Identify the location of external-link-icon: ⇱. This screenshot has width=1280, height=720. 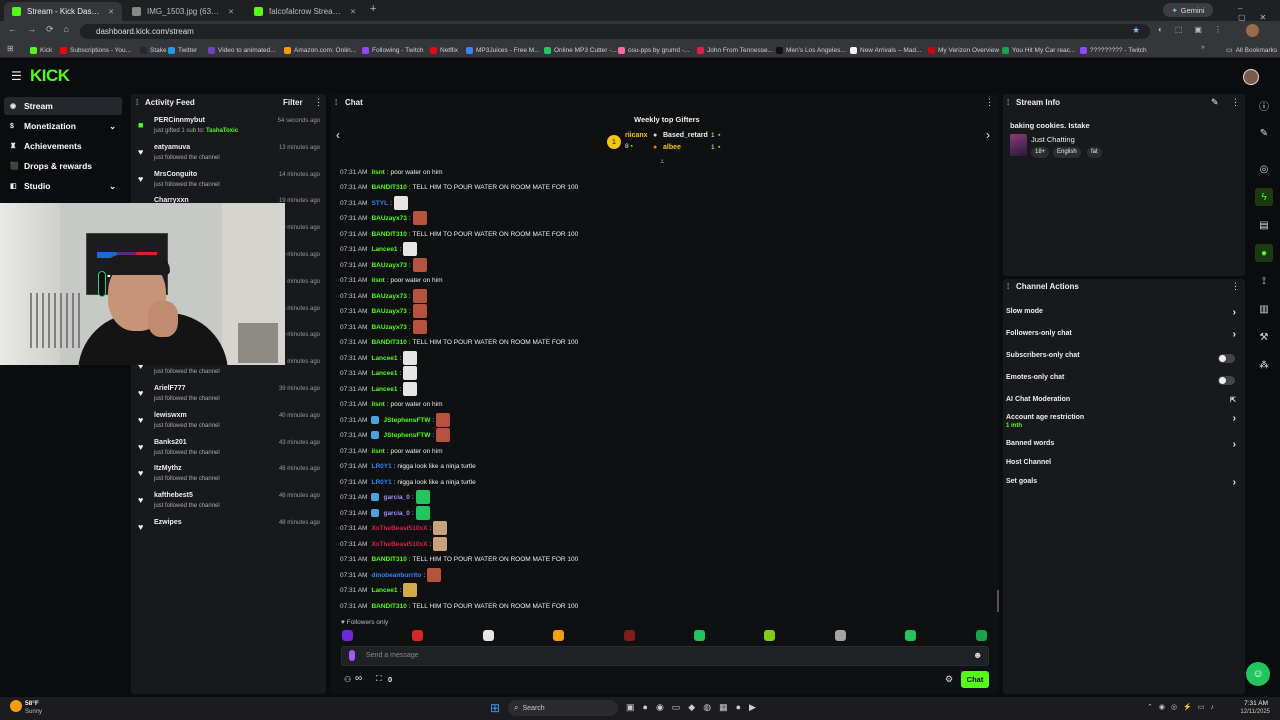
(1233, 400).